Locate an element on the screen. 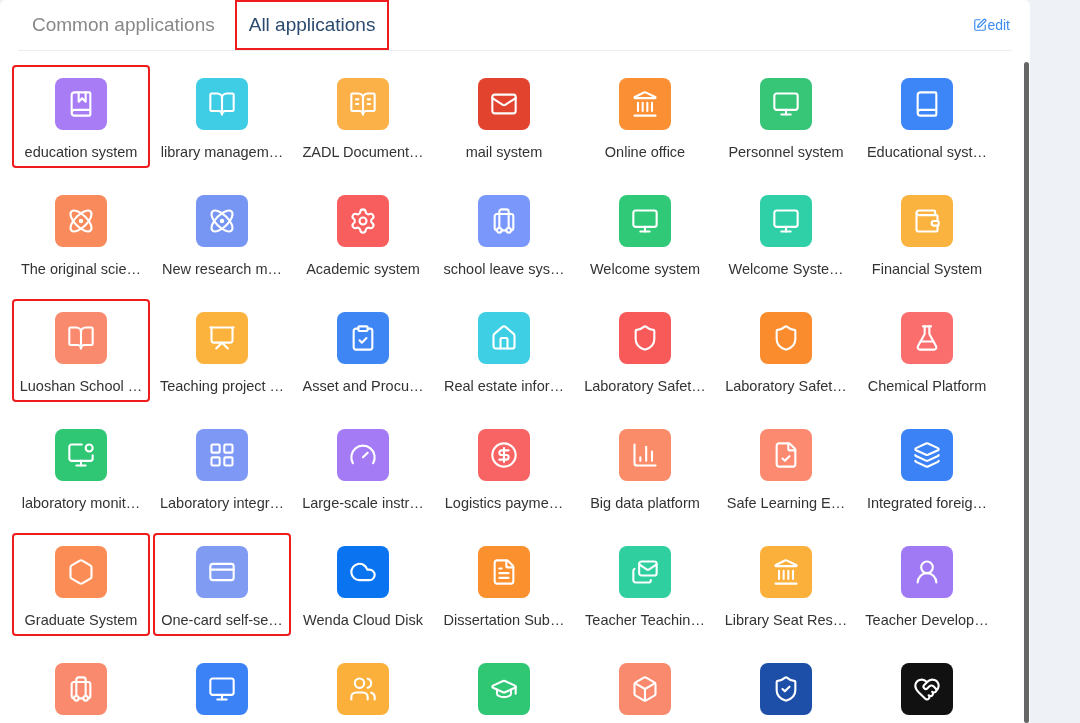  app-label: Wenda Cloud Disk is located at coordinates (363, 620).